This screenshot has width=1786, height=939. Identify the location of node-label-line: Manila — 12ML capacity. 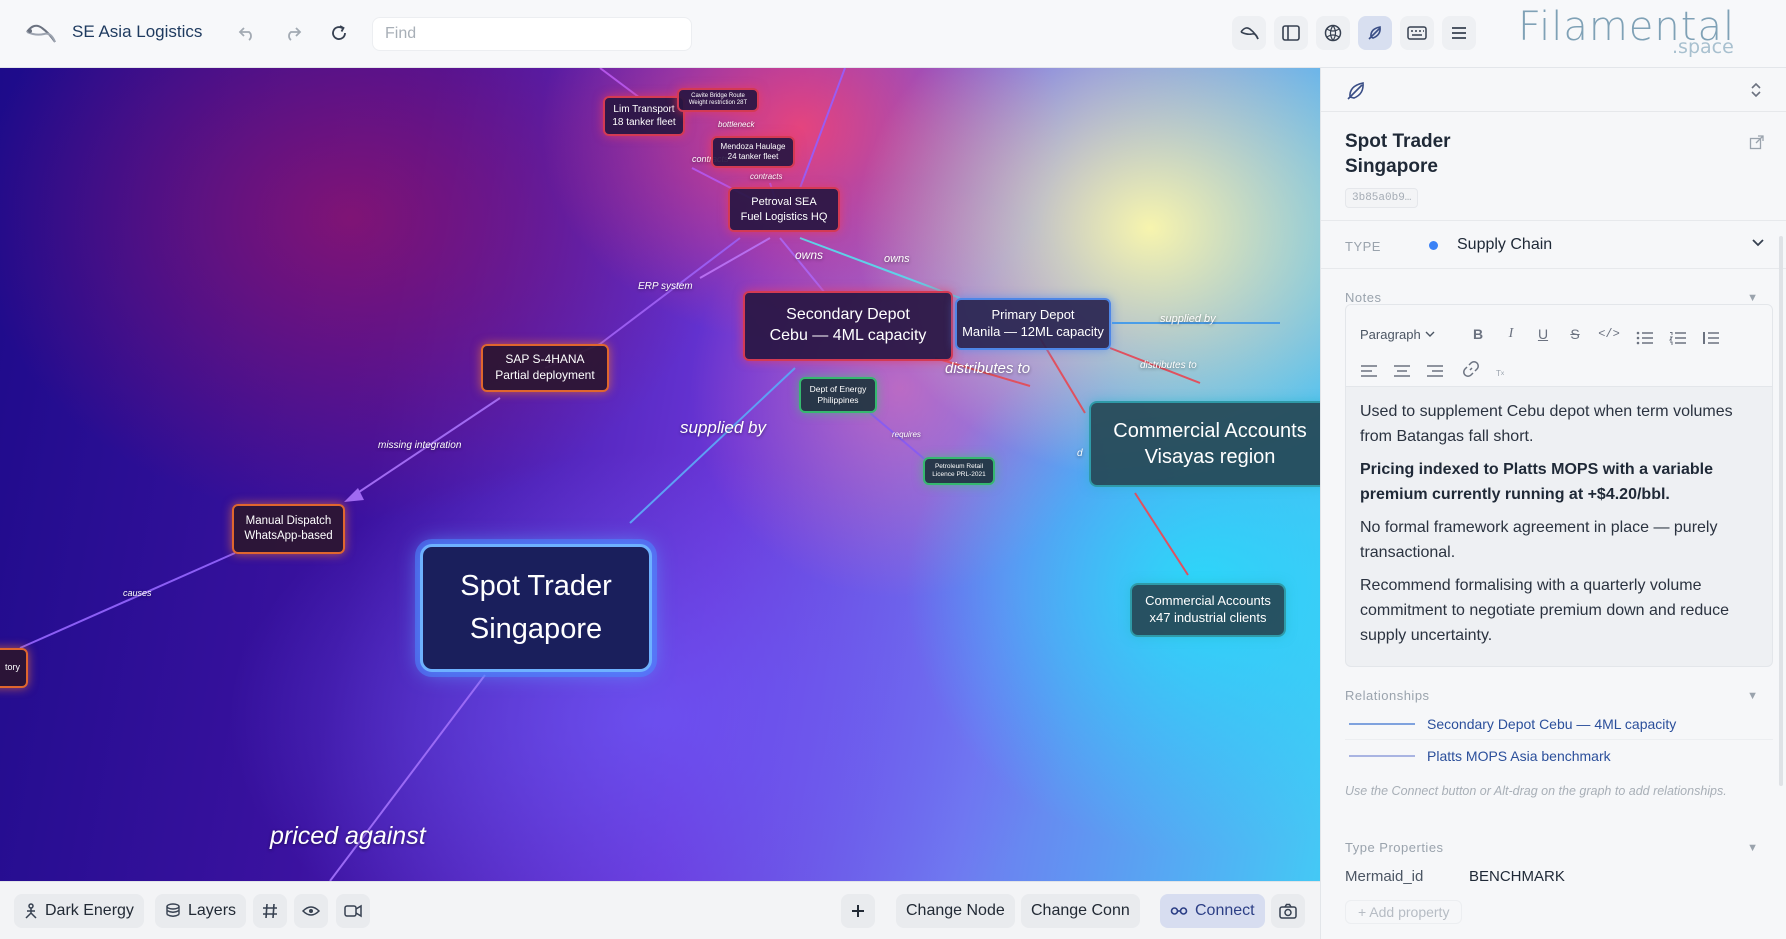
(1033, 331).